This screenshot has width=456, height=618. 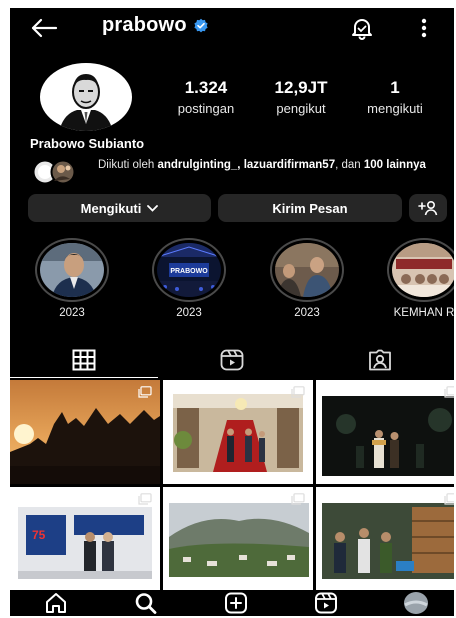 I want to click on mutual-conjunction: , dan, so click(x=349, y=165).